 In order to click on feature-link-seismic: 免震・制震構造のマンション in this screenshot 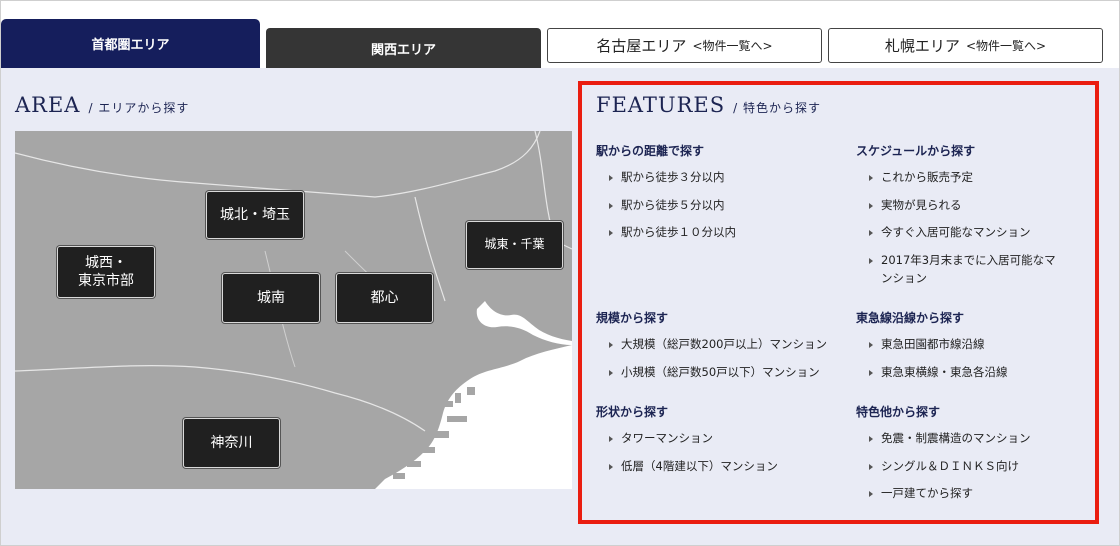, I will do `click(950, 439)`.